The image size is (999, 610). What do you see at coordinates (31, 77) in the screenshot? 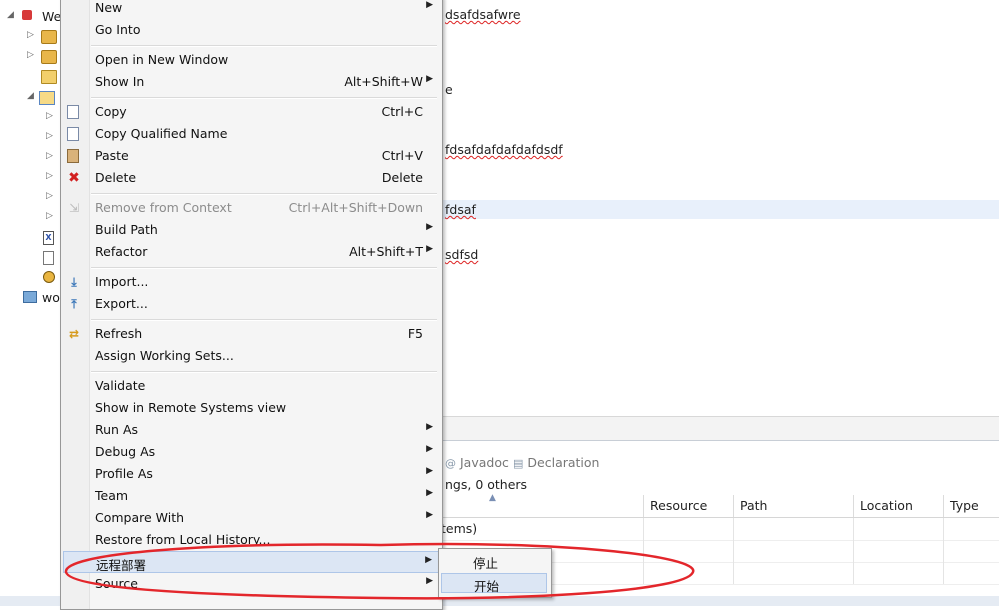
I see `tree-row-folder` at bounding box center [31, 77].